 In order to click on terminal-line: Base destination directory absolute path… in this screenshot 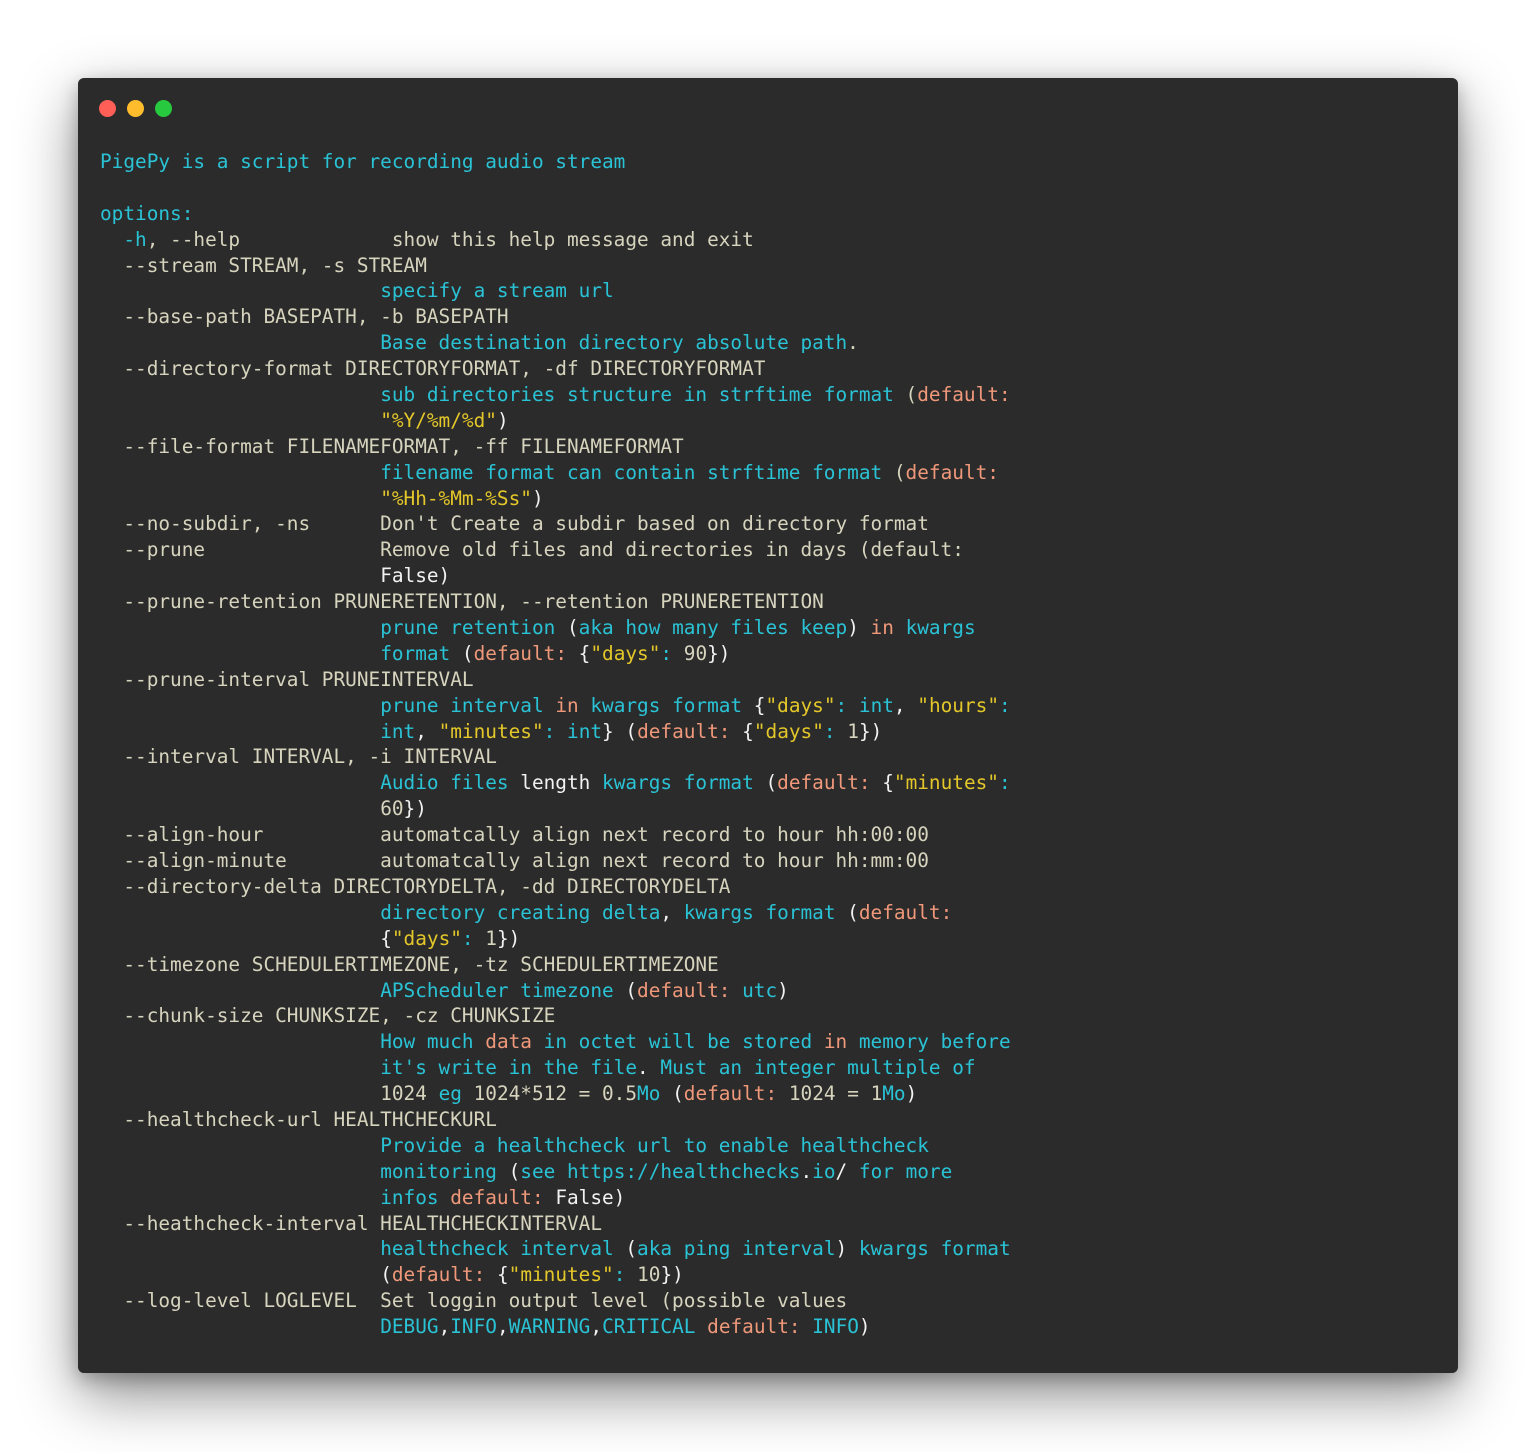, I will do `click(555, 343)`.